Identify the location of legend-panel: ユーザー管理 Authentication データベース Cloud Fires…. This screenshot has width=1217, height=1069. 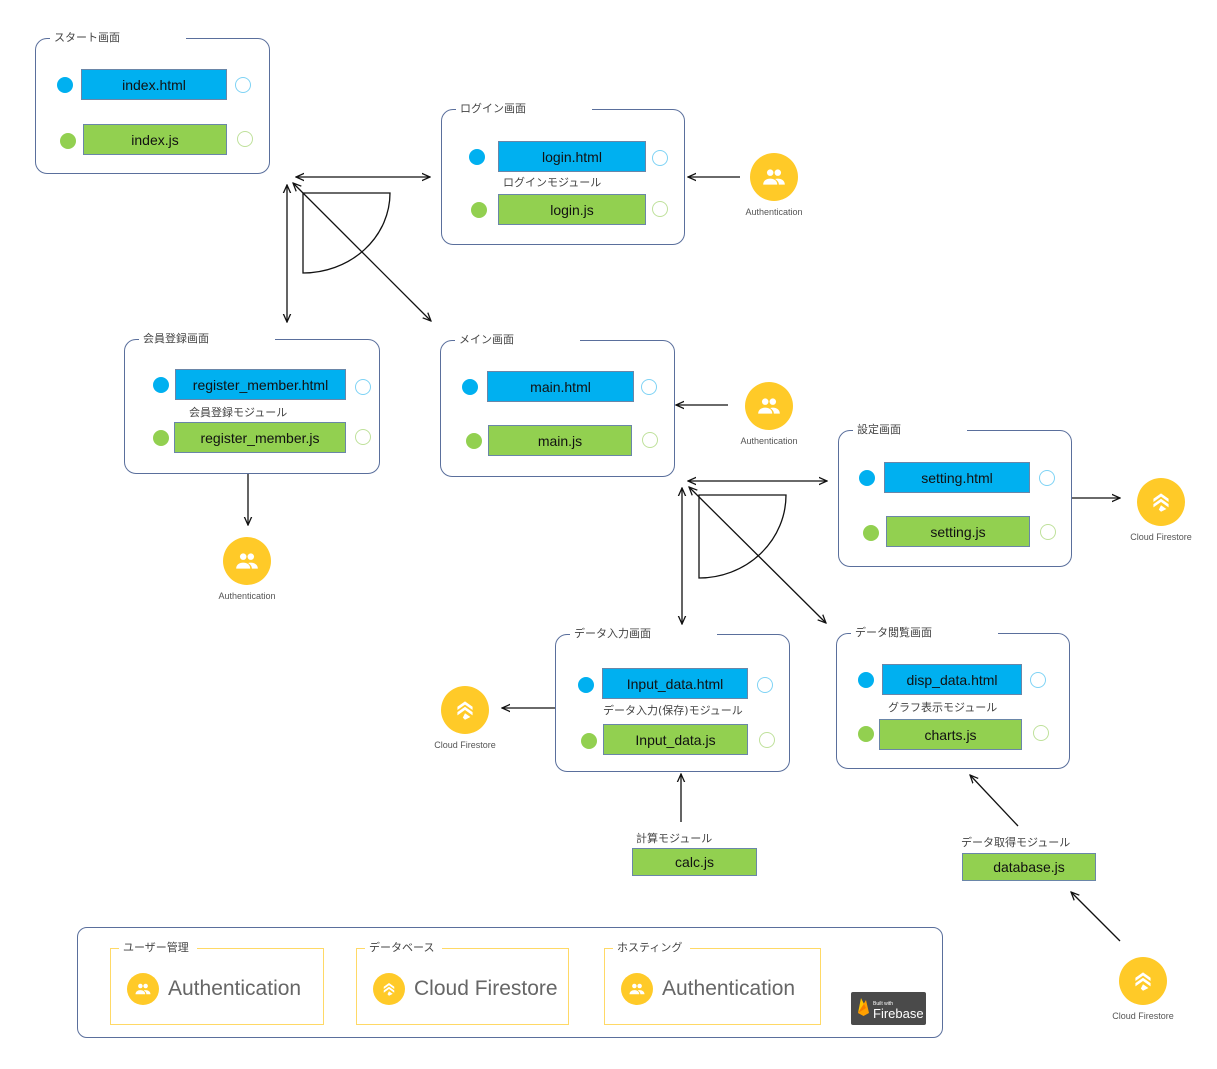
(510, 982).